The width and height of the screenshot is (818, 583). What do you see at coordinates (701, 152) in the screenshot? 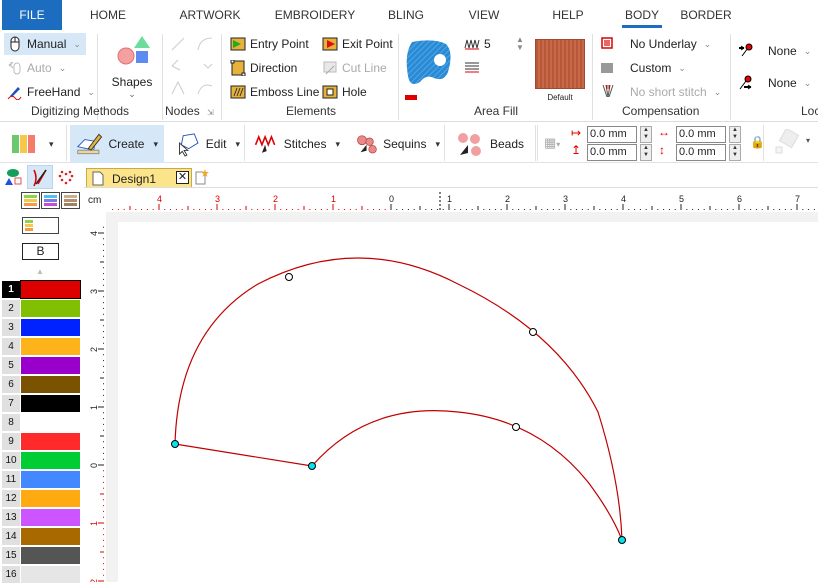
I see `height-input: 0.0 mm` at bounding box center [701, 152].